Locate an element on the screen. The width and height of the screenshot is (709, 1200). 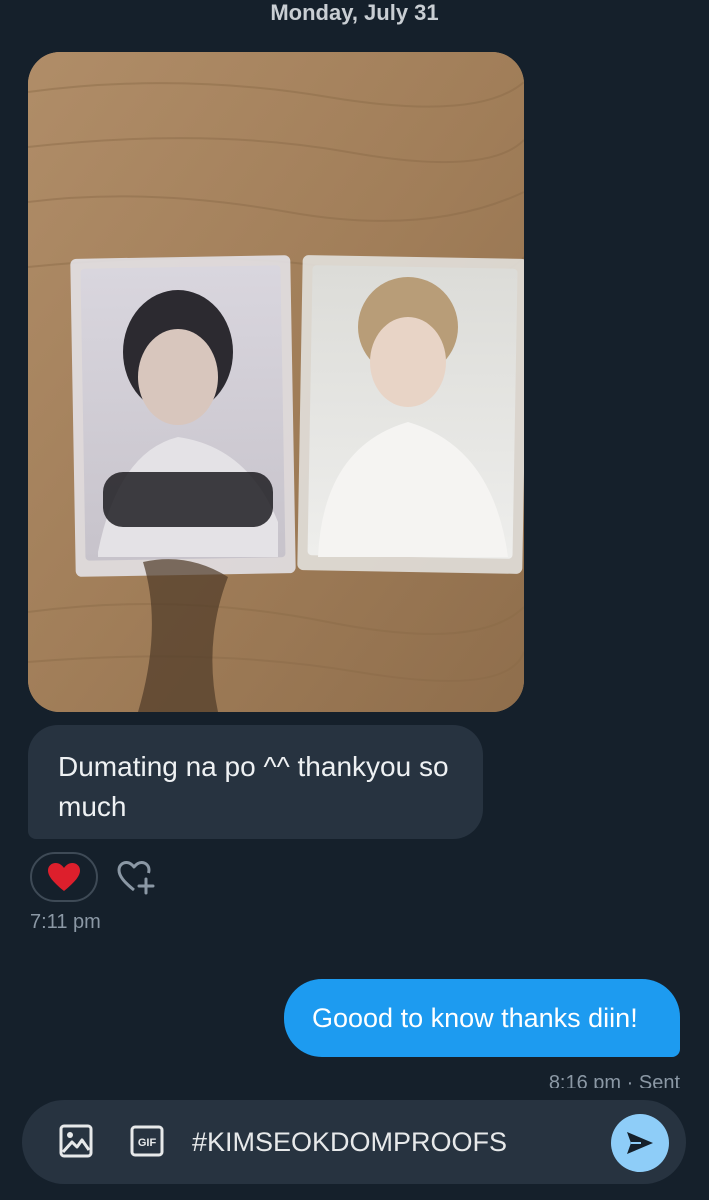
message-composer: GIF #KIMSEOKDOMPROOFS is located at coordinates (354, 1142).